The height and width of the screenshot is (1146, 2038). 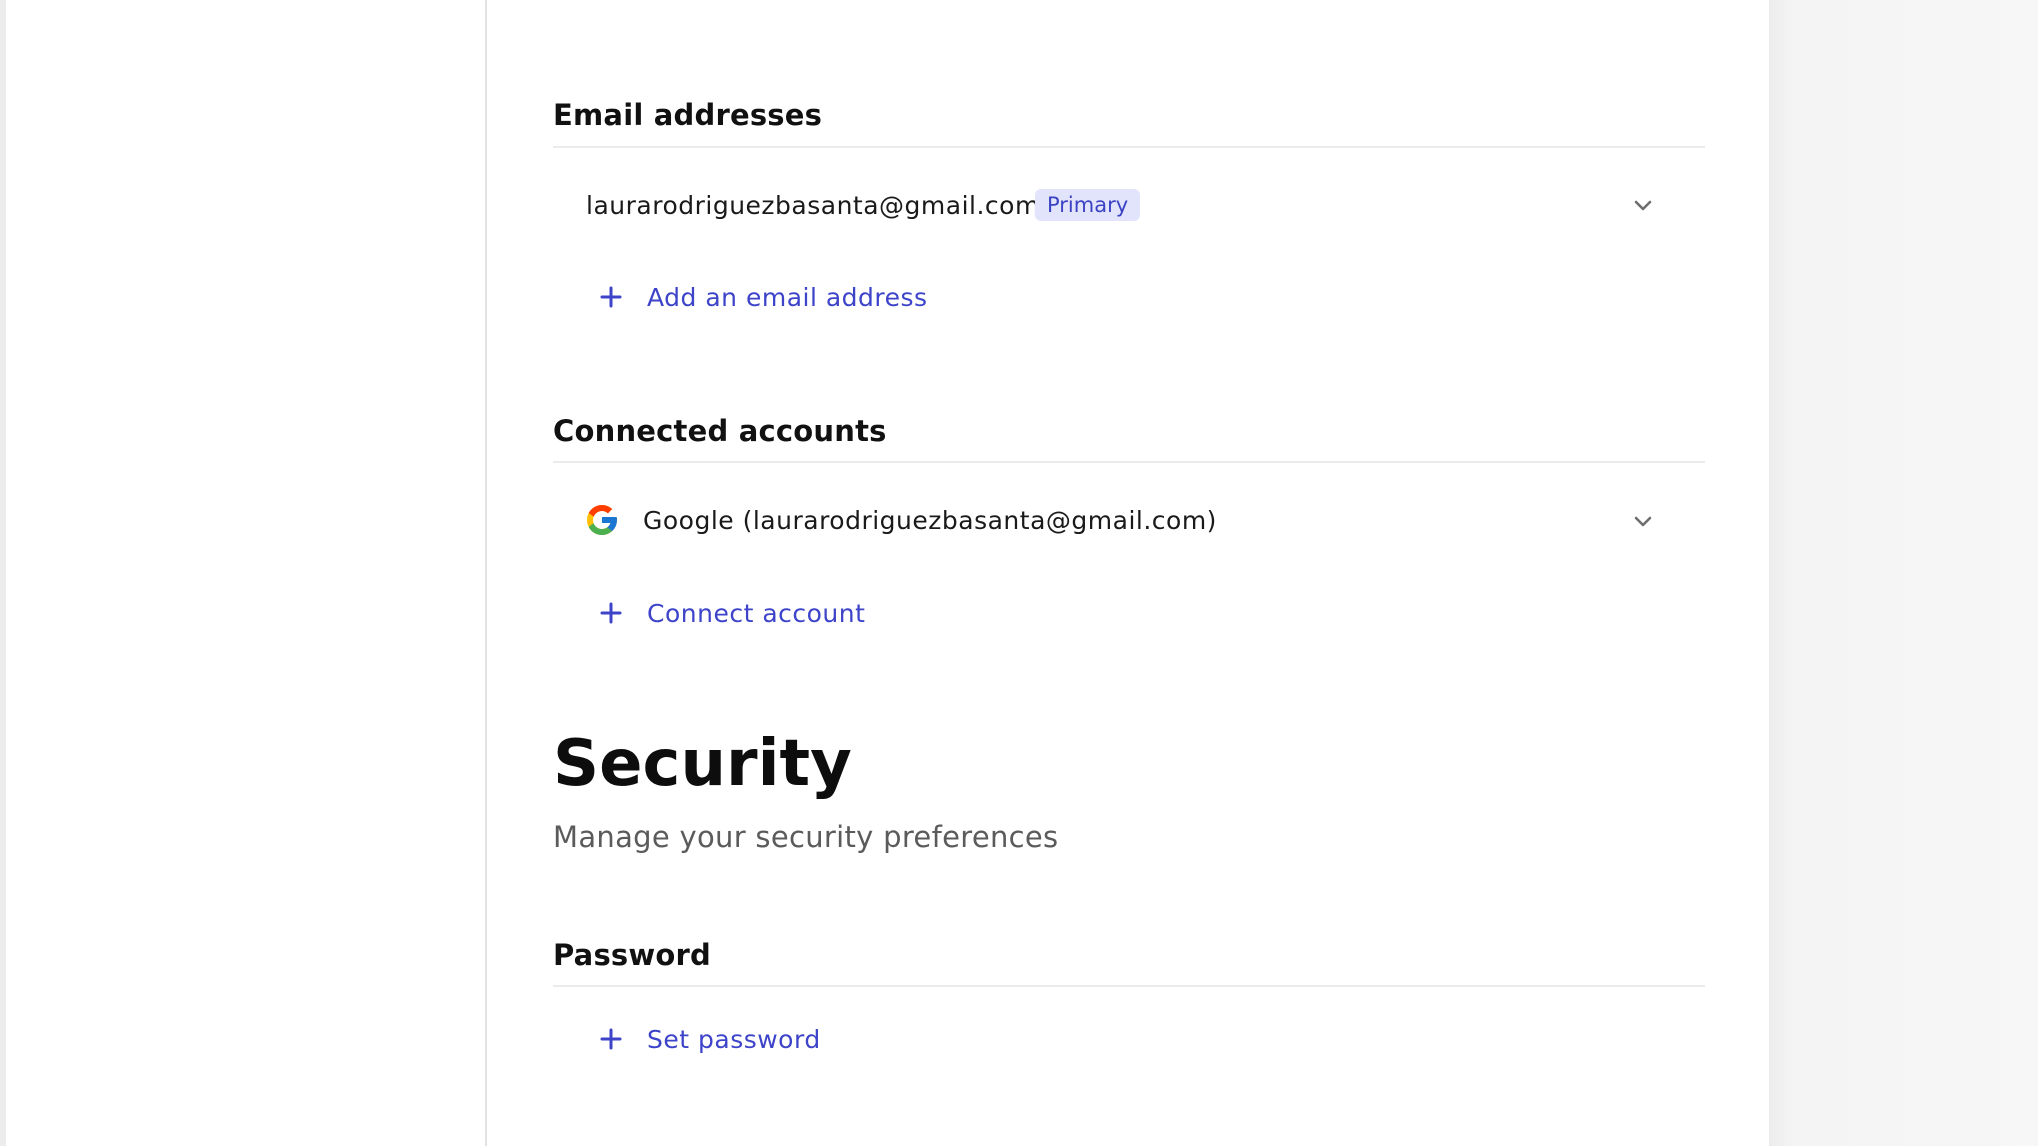 What do you see at coordinates (930, 520) in the screenshot?
I see `connected-account-label: Google (laurarodriguezbasanta@gmail.com)` at bounding box center [930, 520].